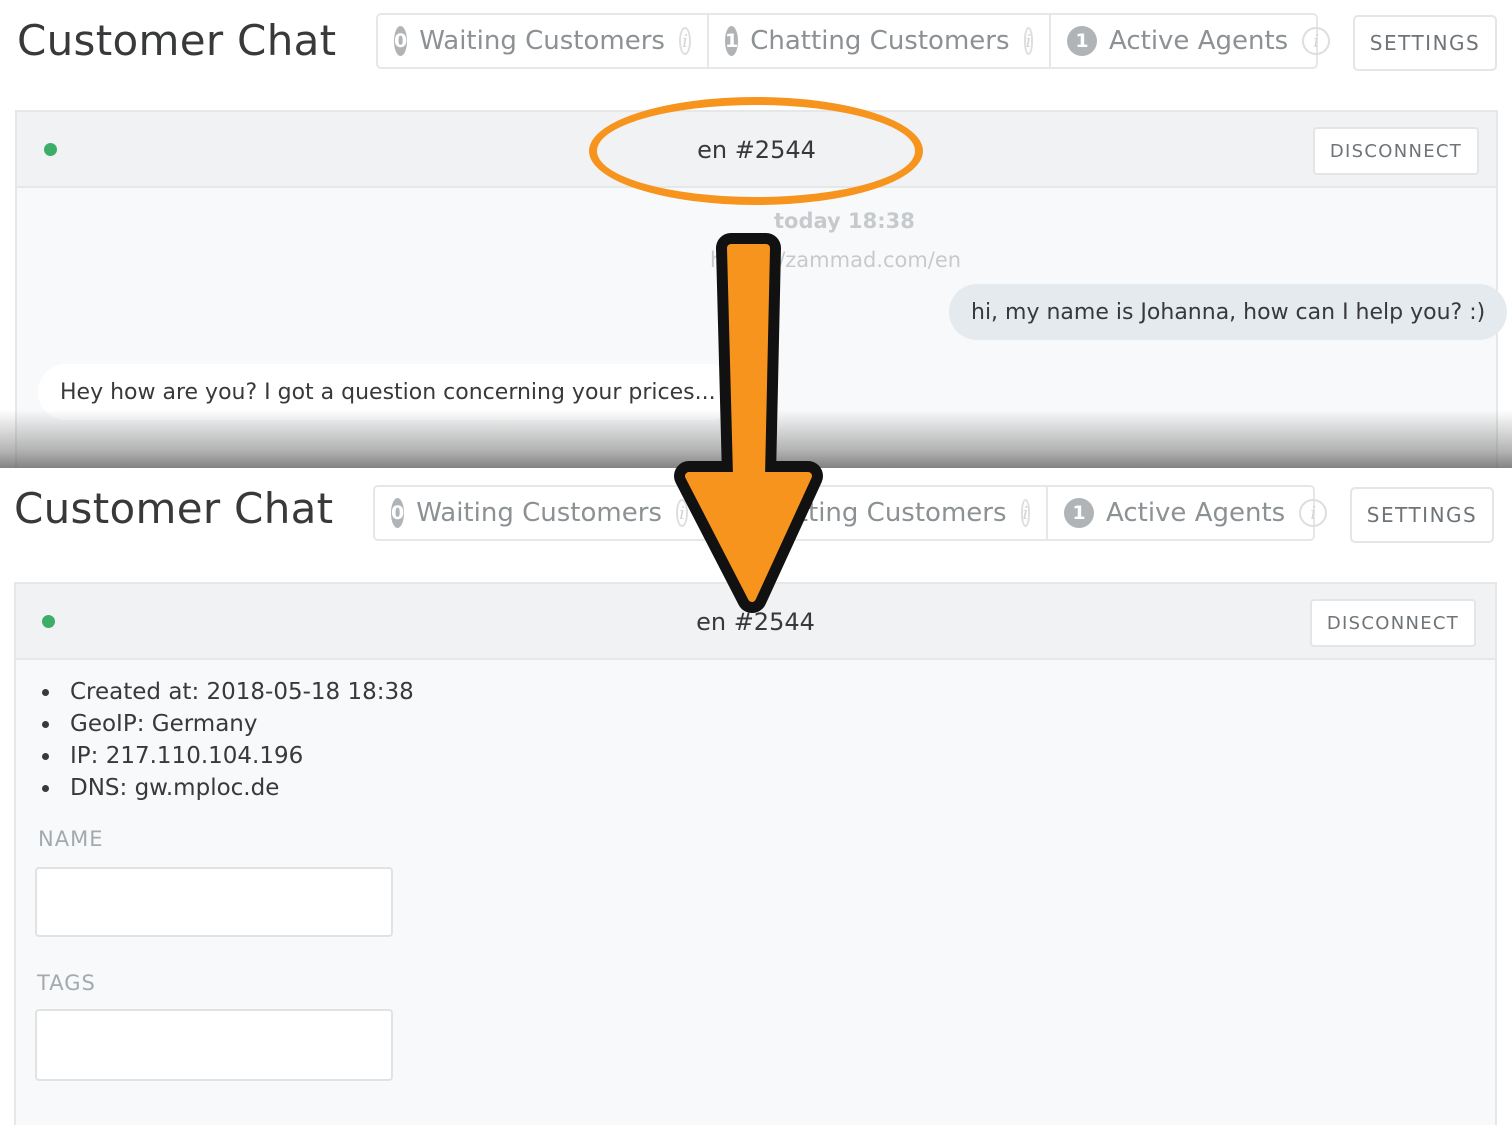 The width and height of the screenshot is (1512, 1125). Describe the element at coordinates (748, 423) in the screenshot. I see `down-arrow-icon` at that location.